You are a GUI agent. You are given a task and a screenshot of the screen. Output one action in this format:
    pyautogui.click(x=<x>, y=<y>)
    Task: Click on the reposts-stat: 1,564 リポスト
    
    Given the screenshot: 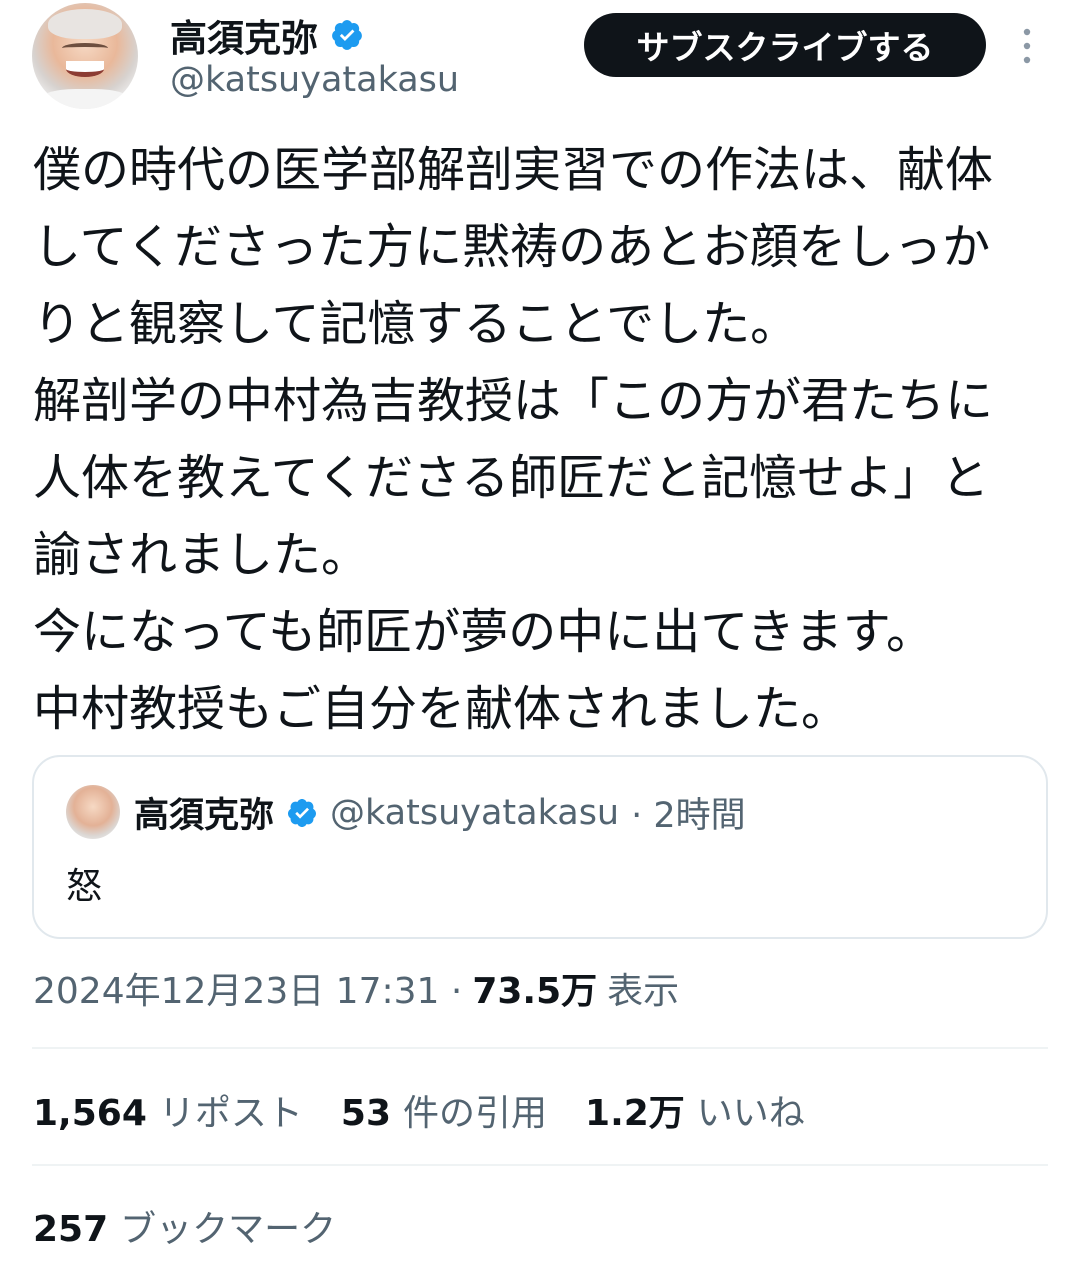 What is the action you would take?
    pyautogui.click(x=168, y=1110)
    